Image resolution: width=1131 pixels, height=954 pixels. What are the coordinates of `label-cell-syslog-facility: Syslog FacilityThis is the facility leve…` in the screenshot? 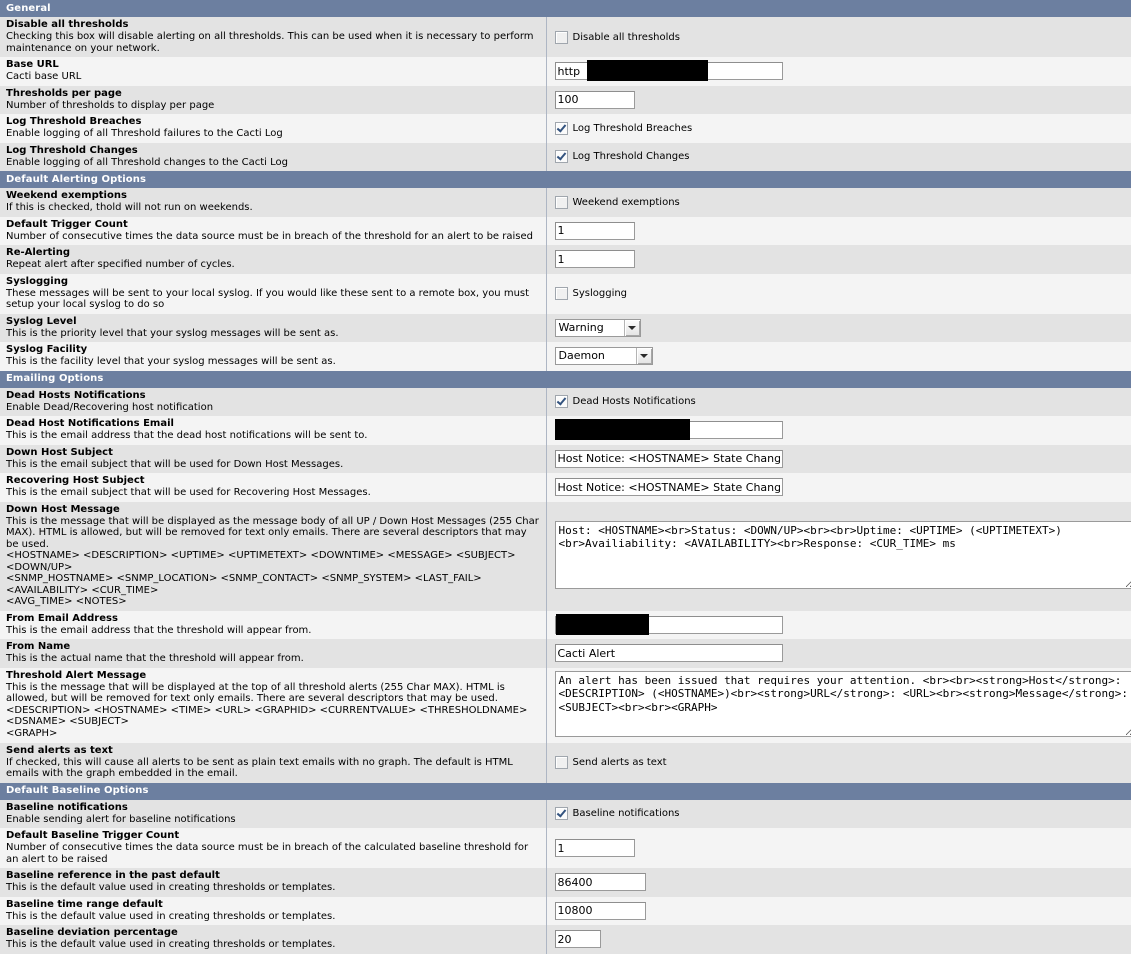 It's located at (273, 356).